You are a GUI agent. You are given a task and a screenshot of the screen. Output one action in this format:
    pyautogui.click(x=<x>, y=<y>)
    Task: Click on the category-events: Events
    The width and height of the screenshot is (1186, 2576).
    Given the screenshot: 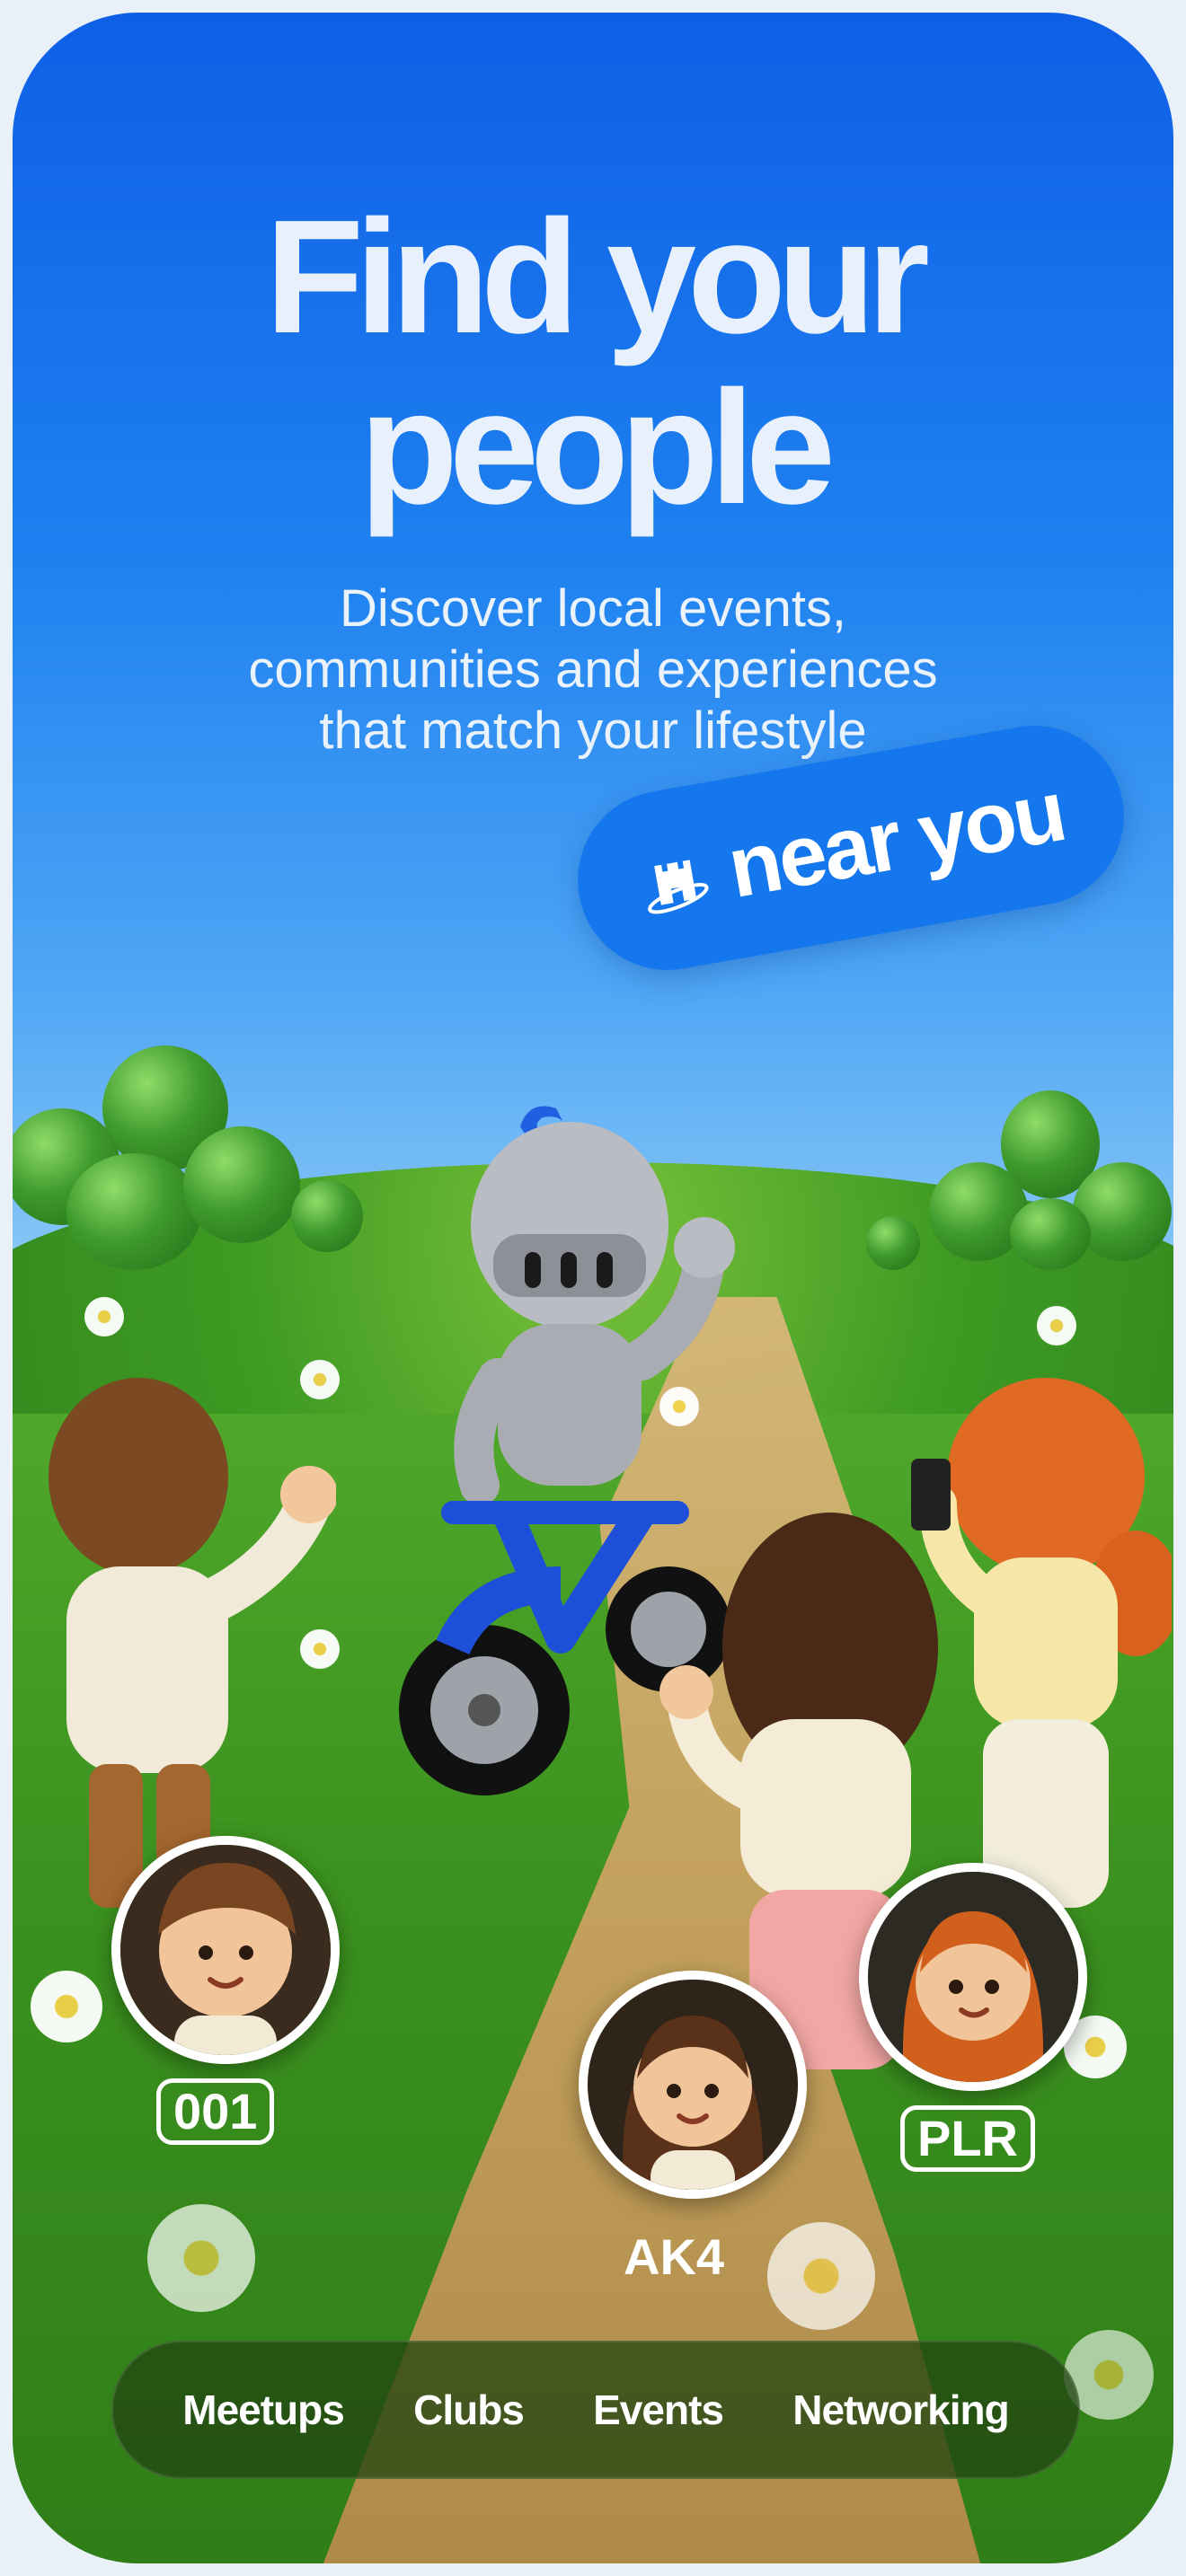 What is the action you would take?
    pyautogui.click(x=658, y=2410)
    